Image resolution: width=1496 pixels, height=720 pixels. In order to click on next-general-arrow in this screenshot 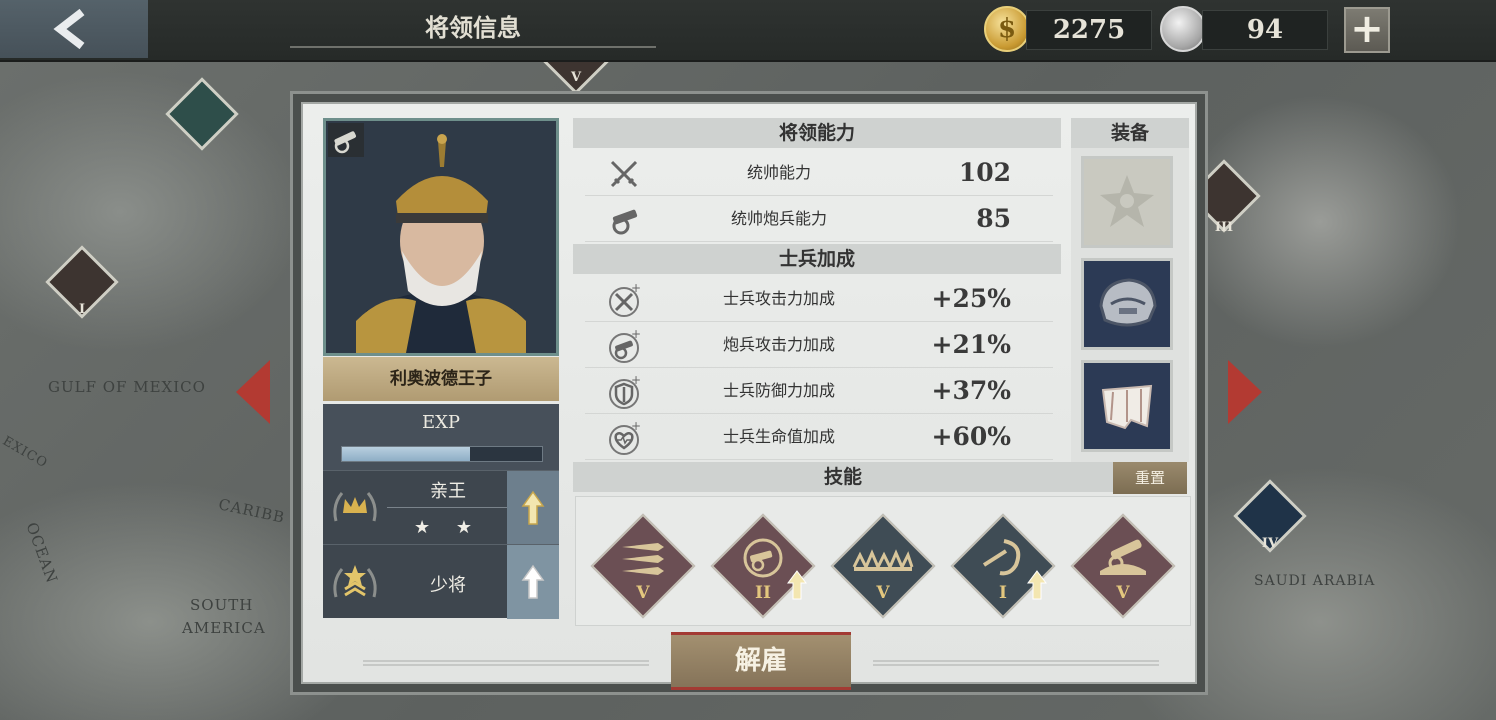, I will do `click(1245, 392)`.